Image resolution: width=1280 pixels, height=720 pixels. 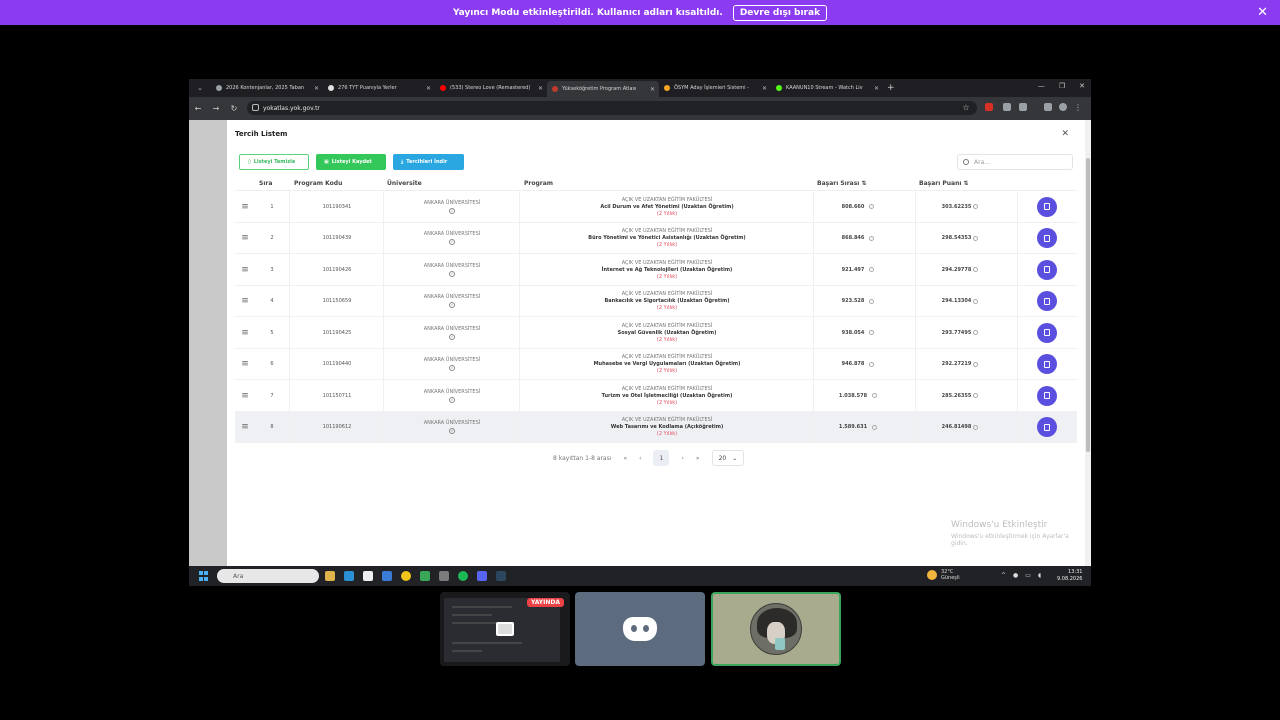 What do you see at coordinates (198, 108) in the screenshot?
I see `back-icon: ←` at bounding box center [198, 108].